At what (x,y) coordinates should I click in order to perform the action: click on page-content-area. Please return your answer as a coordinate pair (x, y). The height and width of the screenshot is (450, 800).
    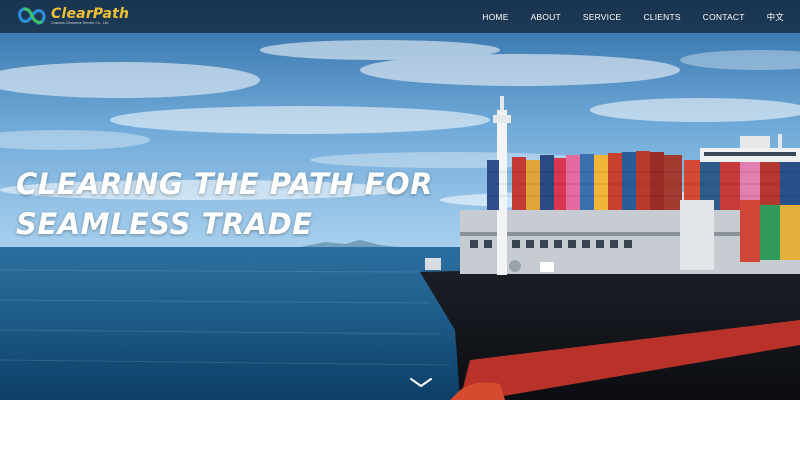
    Looking at the image, I should click on (400, 425).